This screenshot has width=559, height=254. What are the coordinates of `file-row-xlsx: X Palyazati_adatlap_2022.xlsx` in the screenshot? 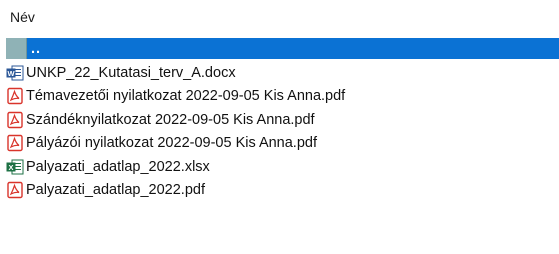 It's located at (282, 167).